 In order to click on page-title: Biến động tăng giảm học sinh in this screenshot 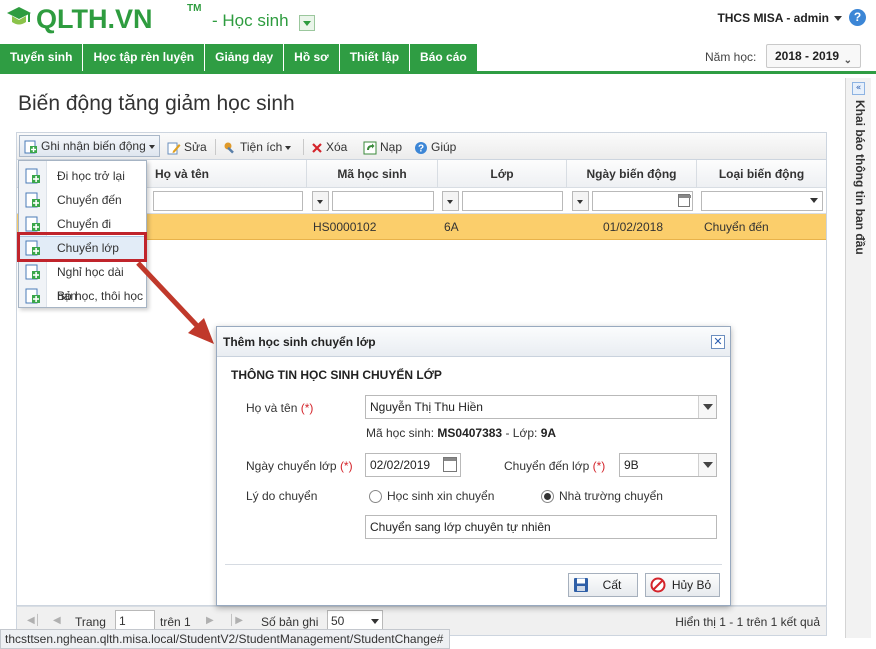, I will do `click(156, 103)`.